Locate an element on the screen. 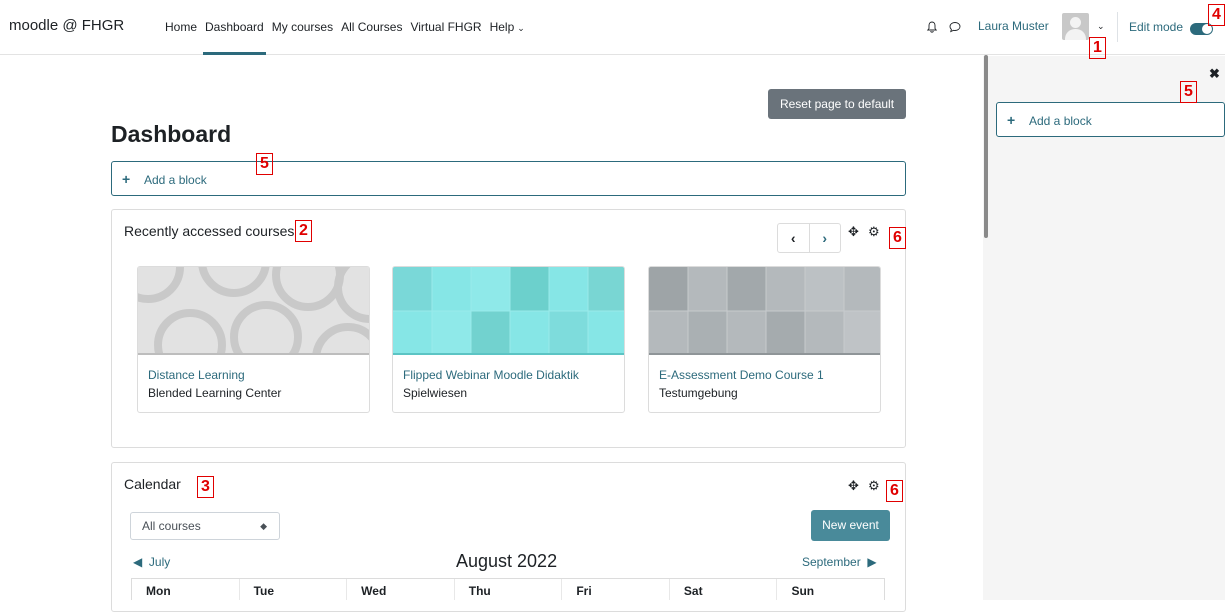 This screenshot has width=1225, height=612. nav-dashboard-label: Dashboard is located at coordinates (234, 27).